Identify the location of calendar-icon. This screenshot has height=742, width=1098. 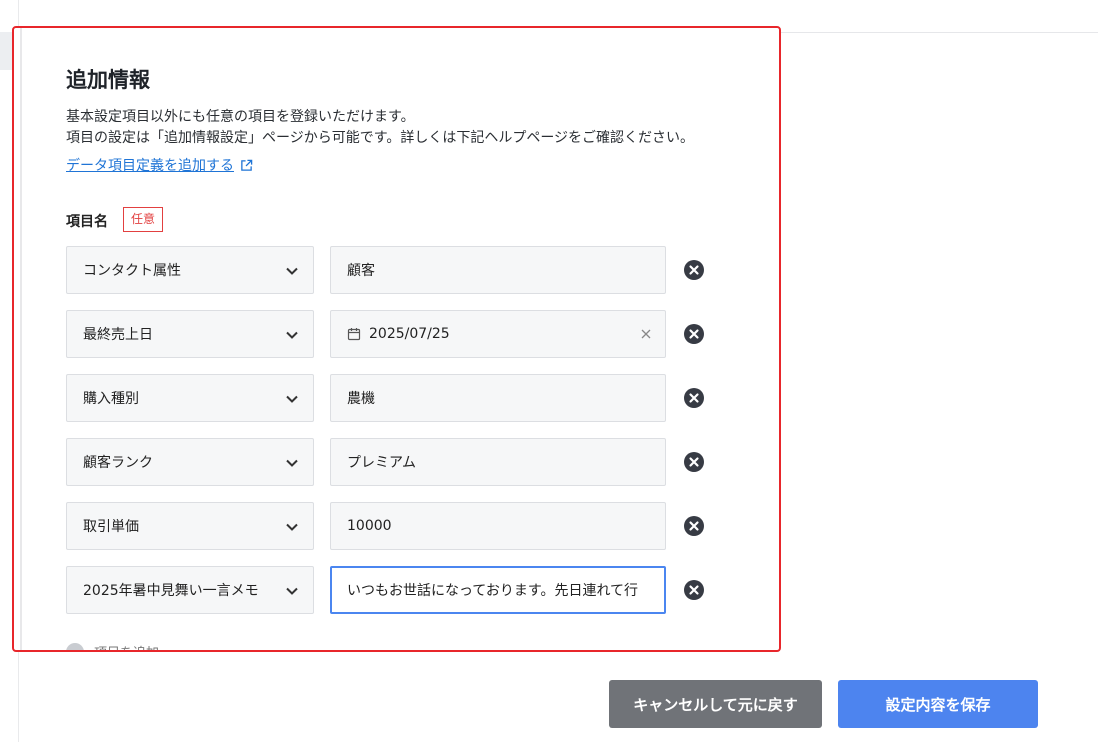
(354, 334).